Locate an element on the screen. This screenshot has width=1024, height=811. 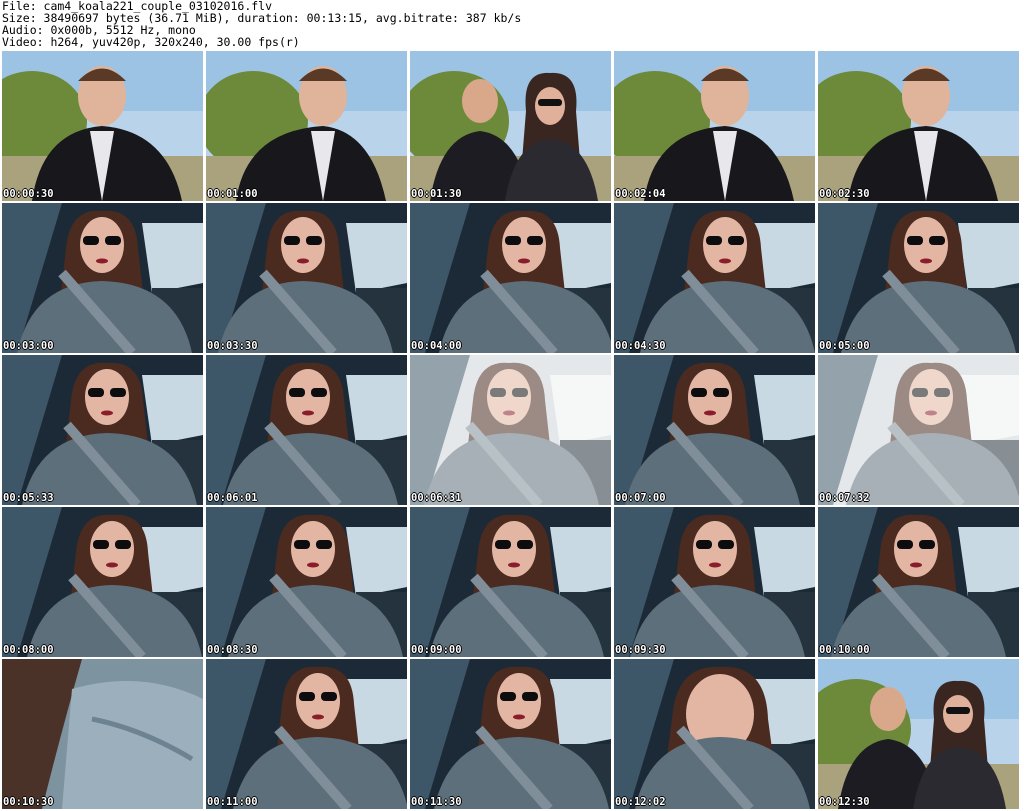
thumbnail-timestamp: 00:12:30 is located at coordinates (844, 802).